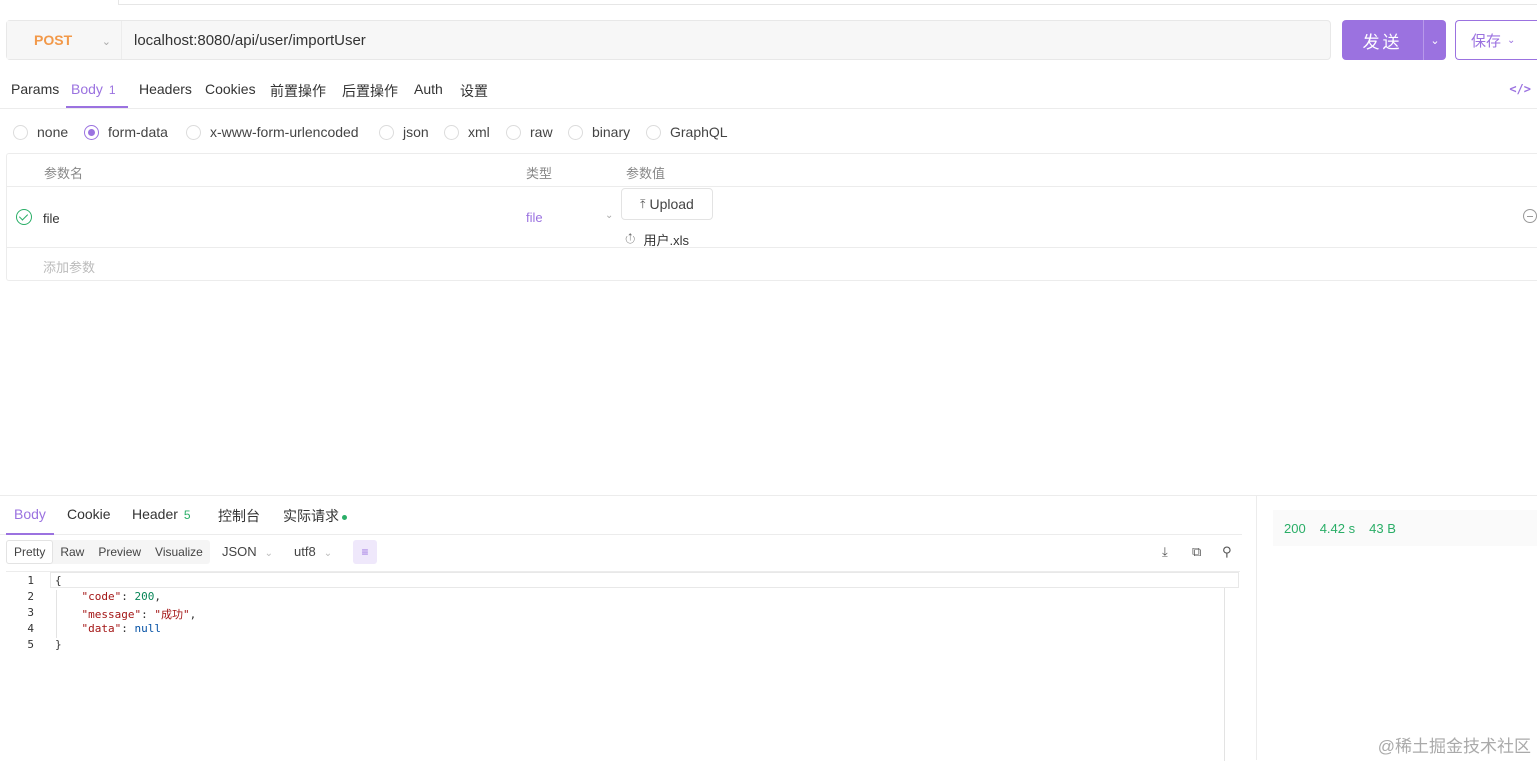 Image resolution: width=1537 pixels, height=761 pixels. Describe the element at coordinates (53, 40) in the screenshot. I see `method-label: POST` at that location.